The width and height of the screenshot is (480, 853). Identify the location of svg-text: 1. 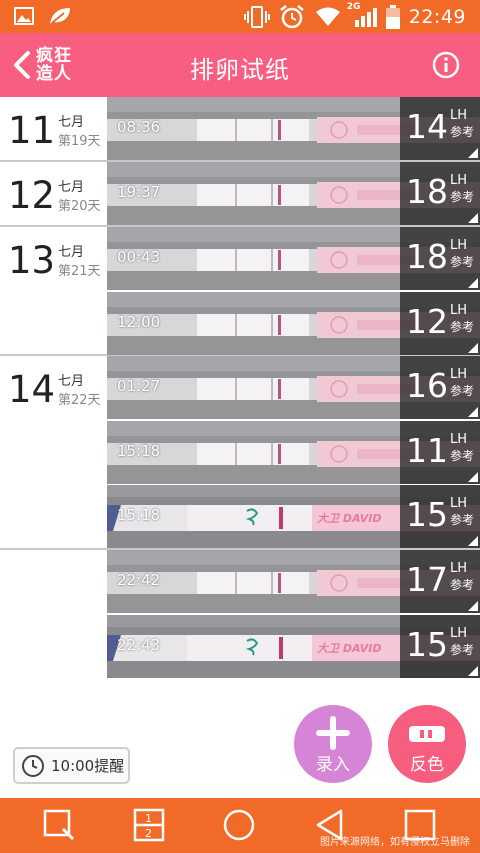
(148, 818).